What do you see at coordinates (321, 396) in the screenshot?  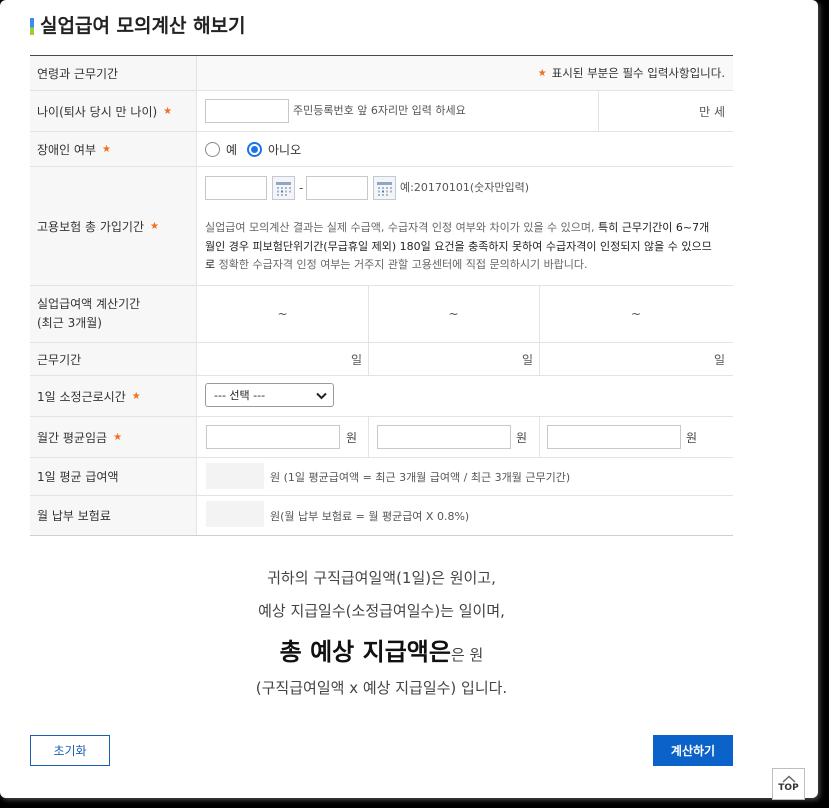 I see `chevron-down-icon` at bounding box center [321, 396].